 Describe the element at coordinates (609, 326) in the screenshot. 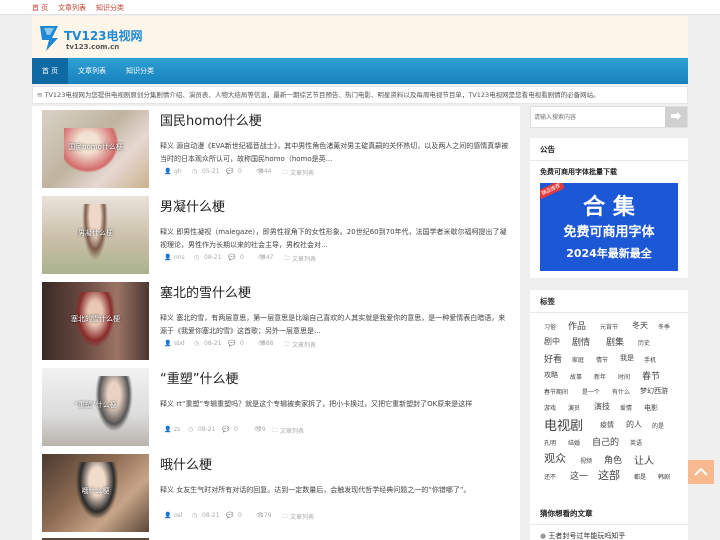

I see `tag-link: 元宵节` at that location.